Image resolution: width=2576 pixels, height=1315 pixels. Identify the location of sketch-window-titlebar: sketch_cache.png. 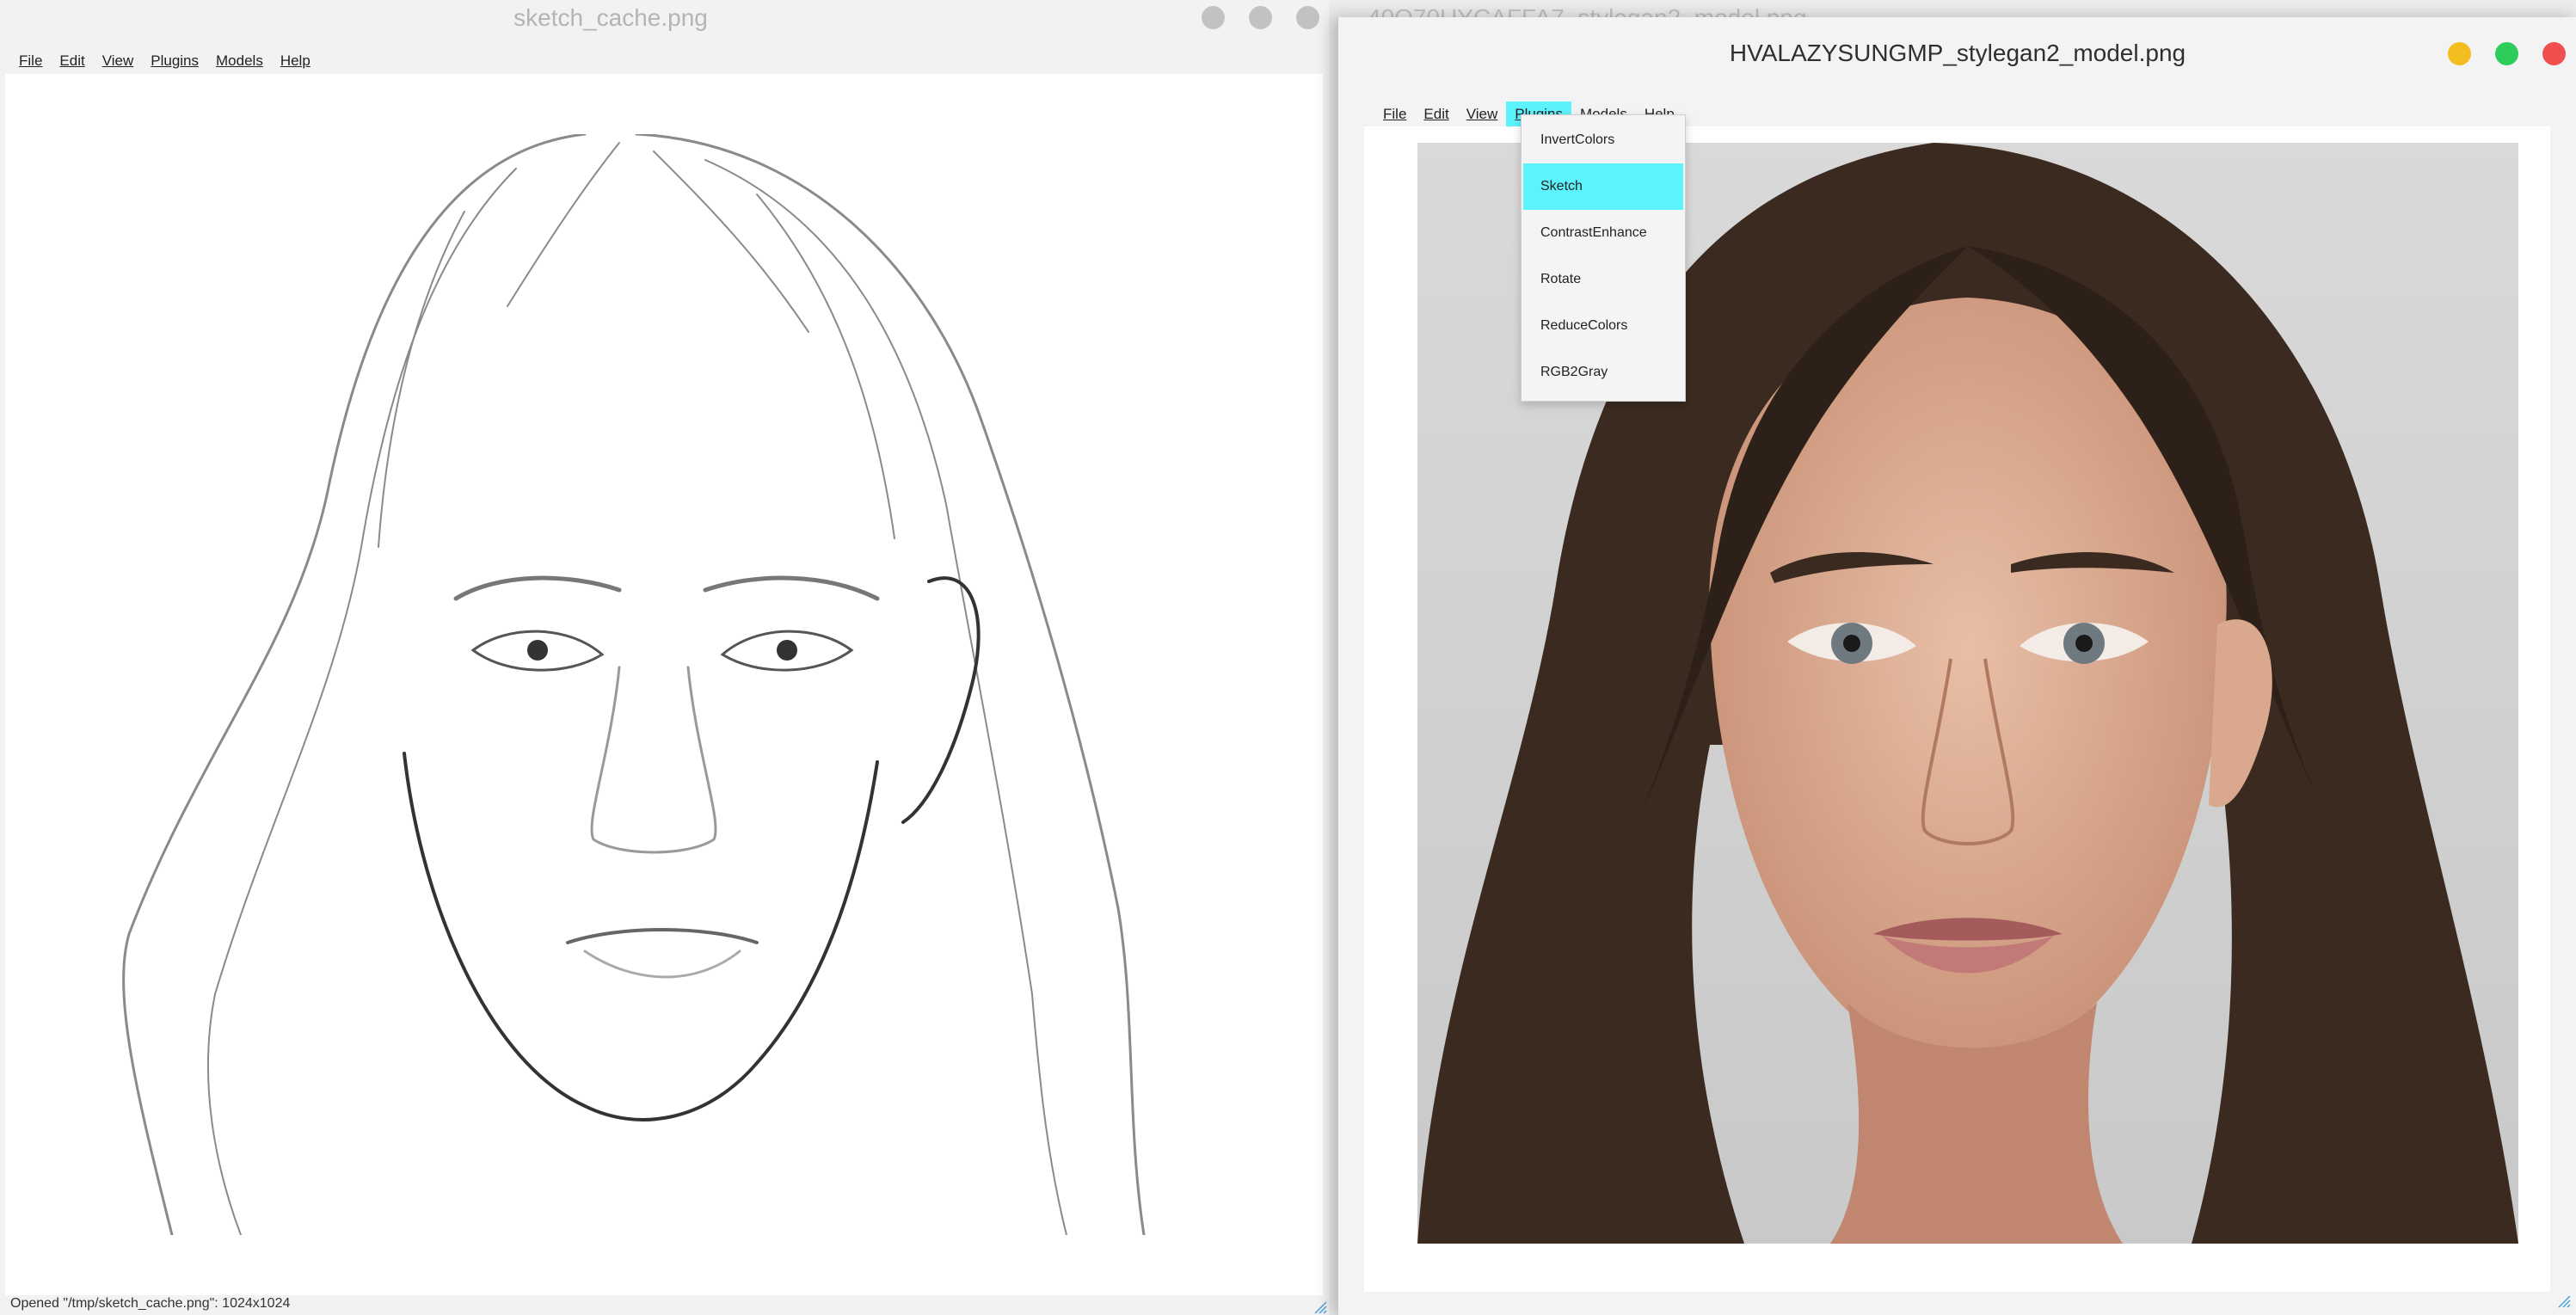
(664, 18).